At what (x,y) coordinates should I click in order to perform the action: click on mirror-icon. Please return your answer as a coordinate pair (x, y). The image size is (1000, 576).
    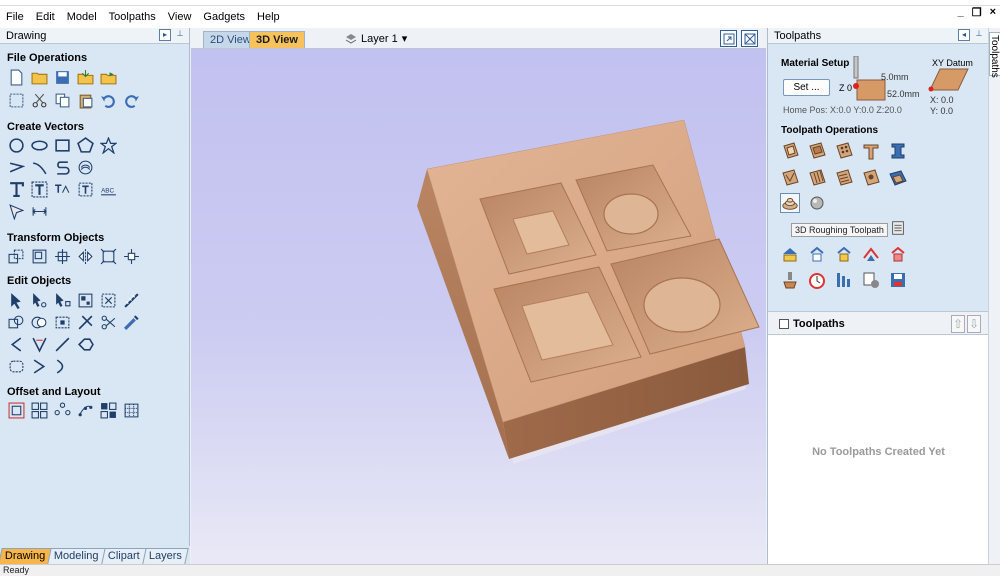
    Looking at the image, I should click on (85, 256).